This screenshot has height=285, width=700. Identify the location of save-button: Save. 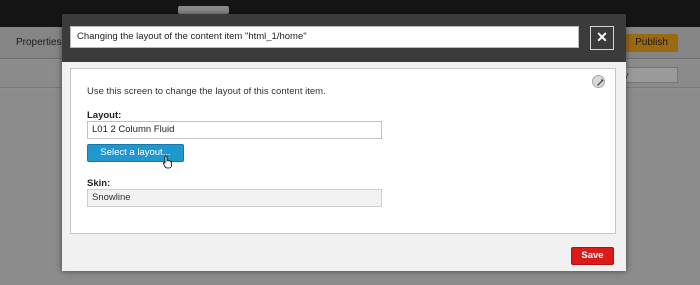
(592, 256).